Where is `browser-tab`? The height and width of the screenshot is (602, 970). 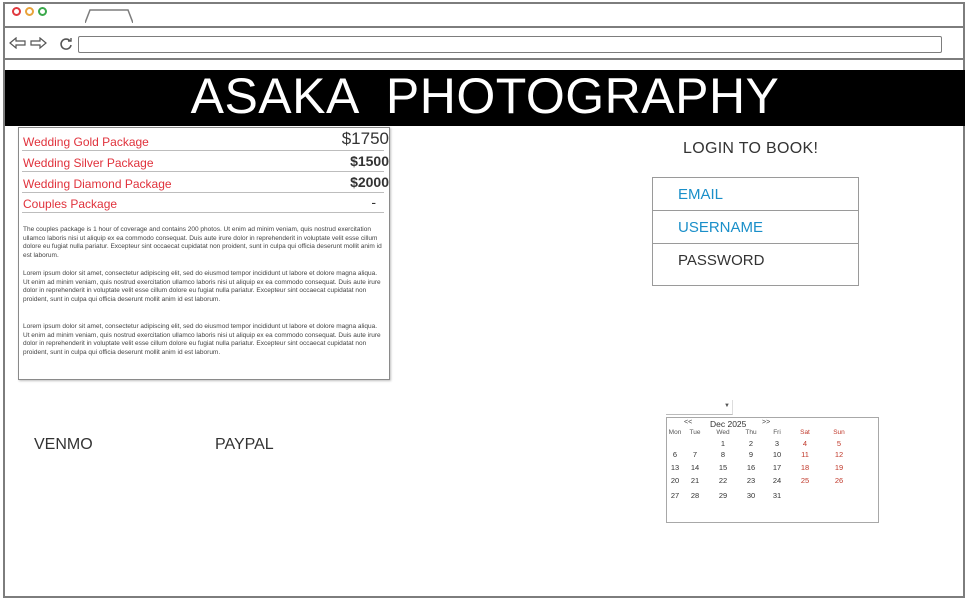
browser-tab is located at coordinates (109, 16).